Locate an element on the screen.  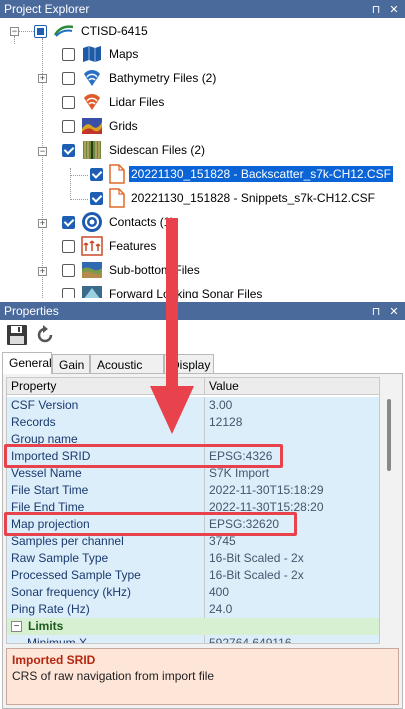
table-row: Imported SRID EPSG:4326 is located at coordinates (193, 456).